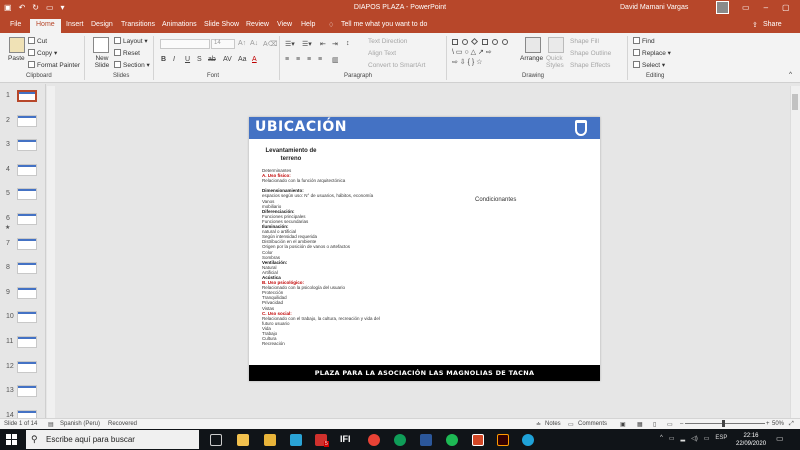 This screenshot has height=450, width=800. I want to click on spell-check-icon: ▤, so click(51, 424).